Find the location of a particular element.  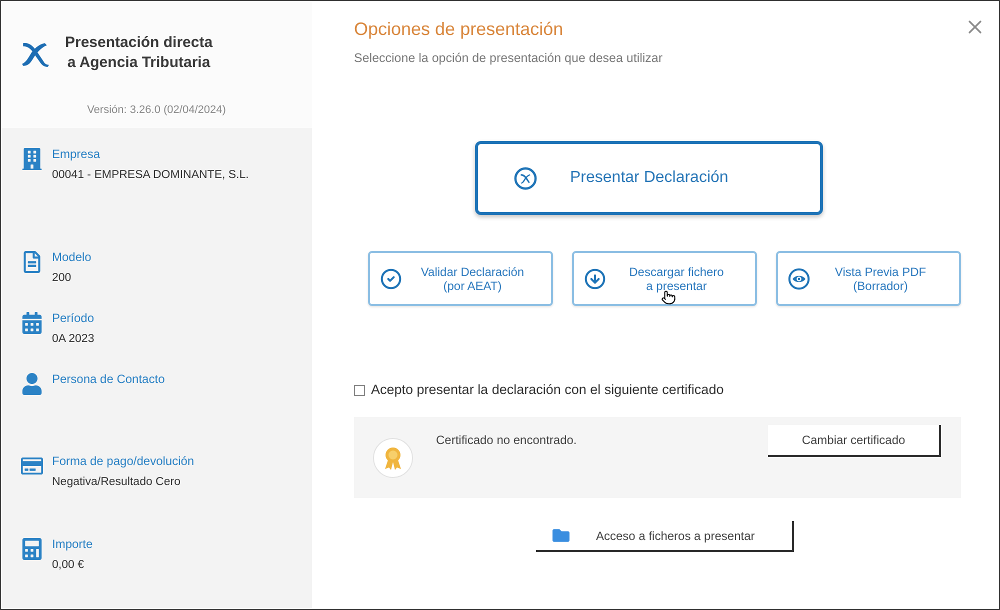

folder-icon is located at coordinates (561, 535).